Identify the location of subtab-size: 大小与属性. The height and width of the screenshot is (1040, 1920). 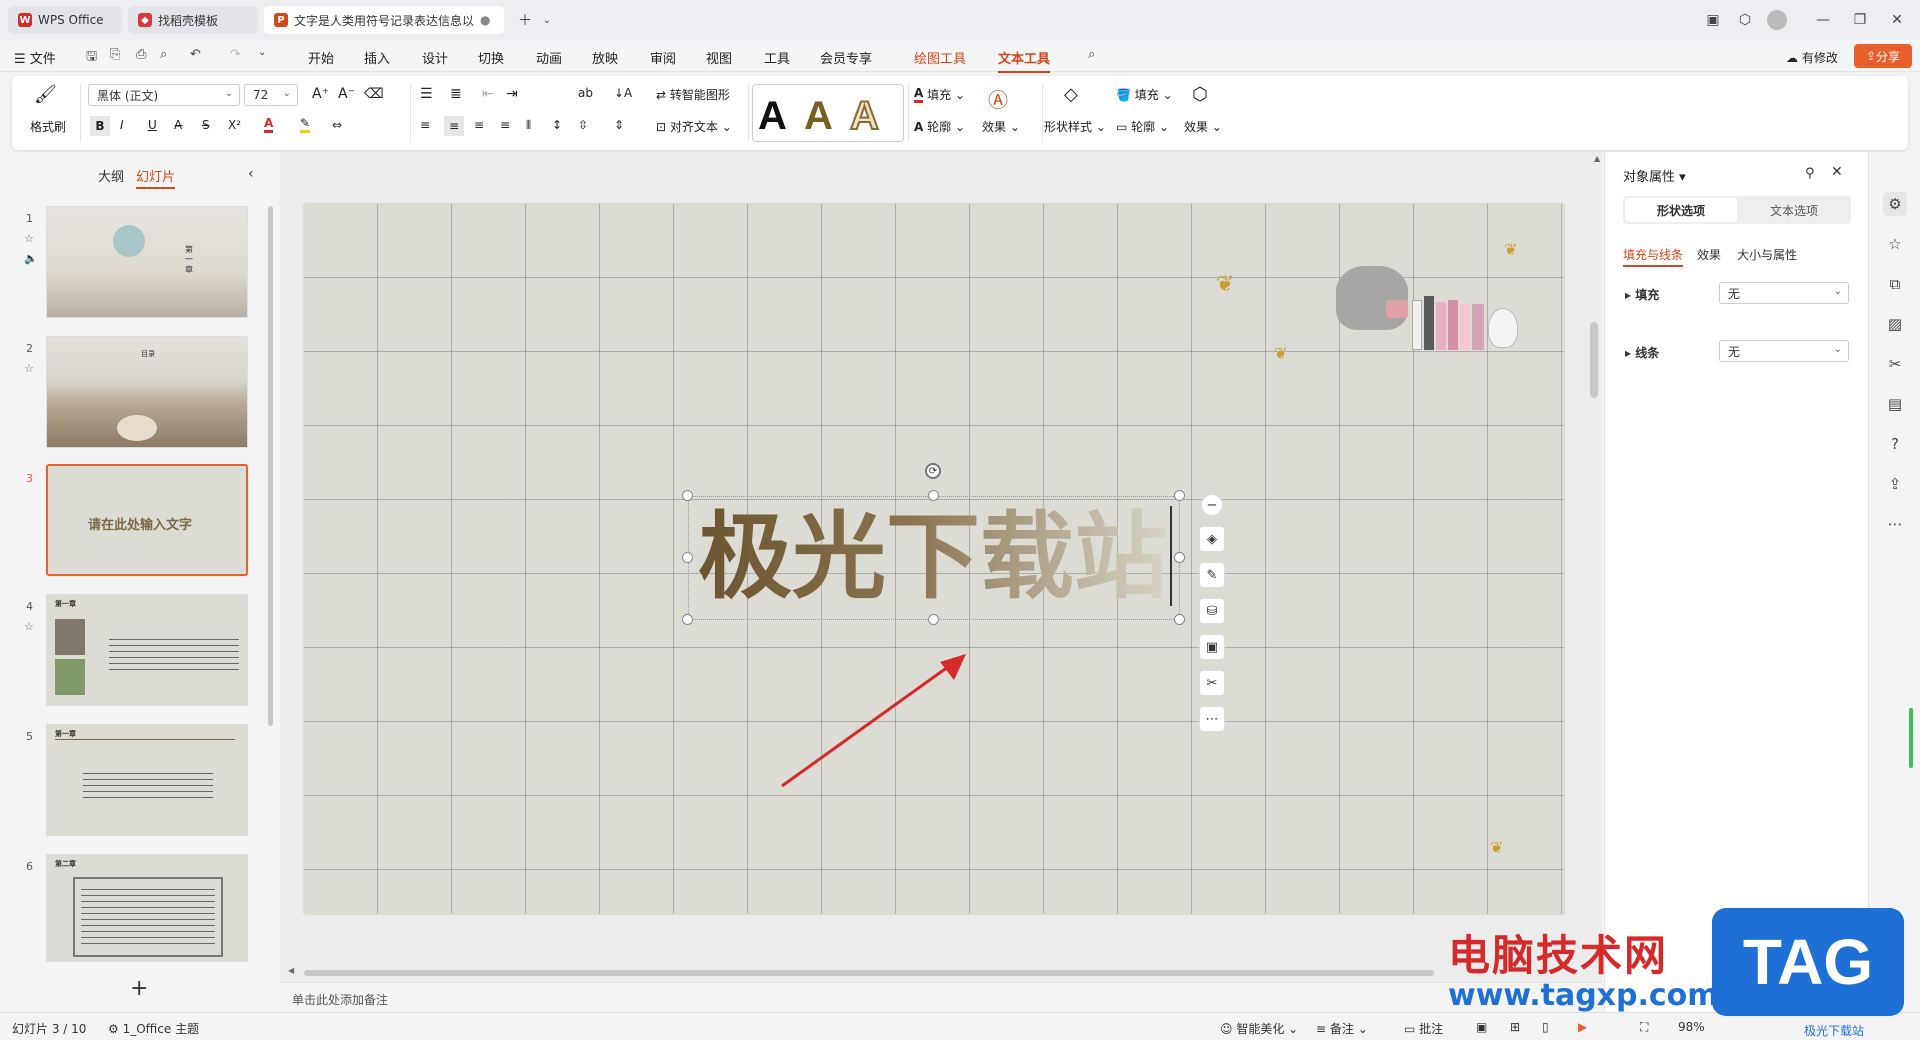
(1767, 254).